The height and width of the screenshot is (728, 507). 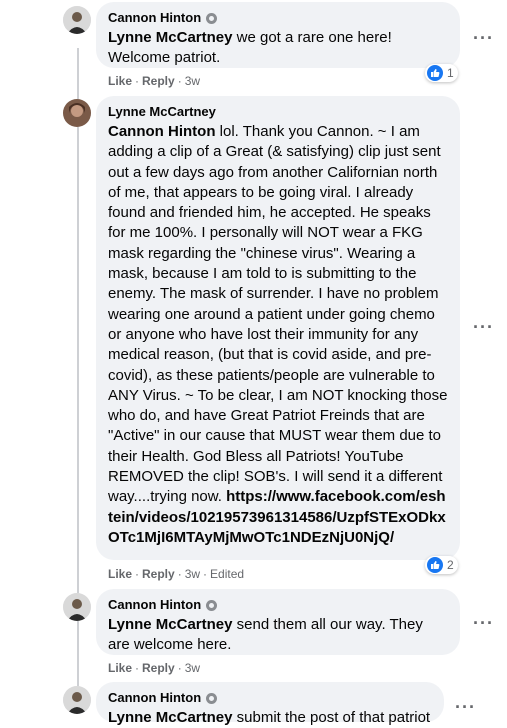 I want to click on mention-link: Cannon Hinton, so click(x=161, y=131).